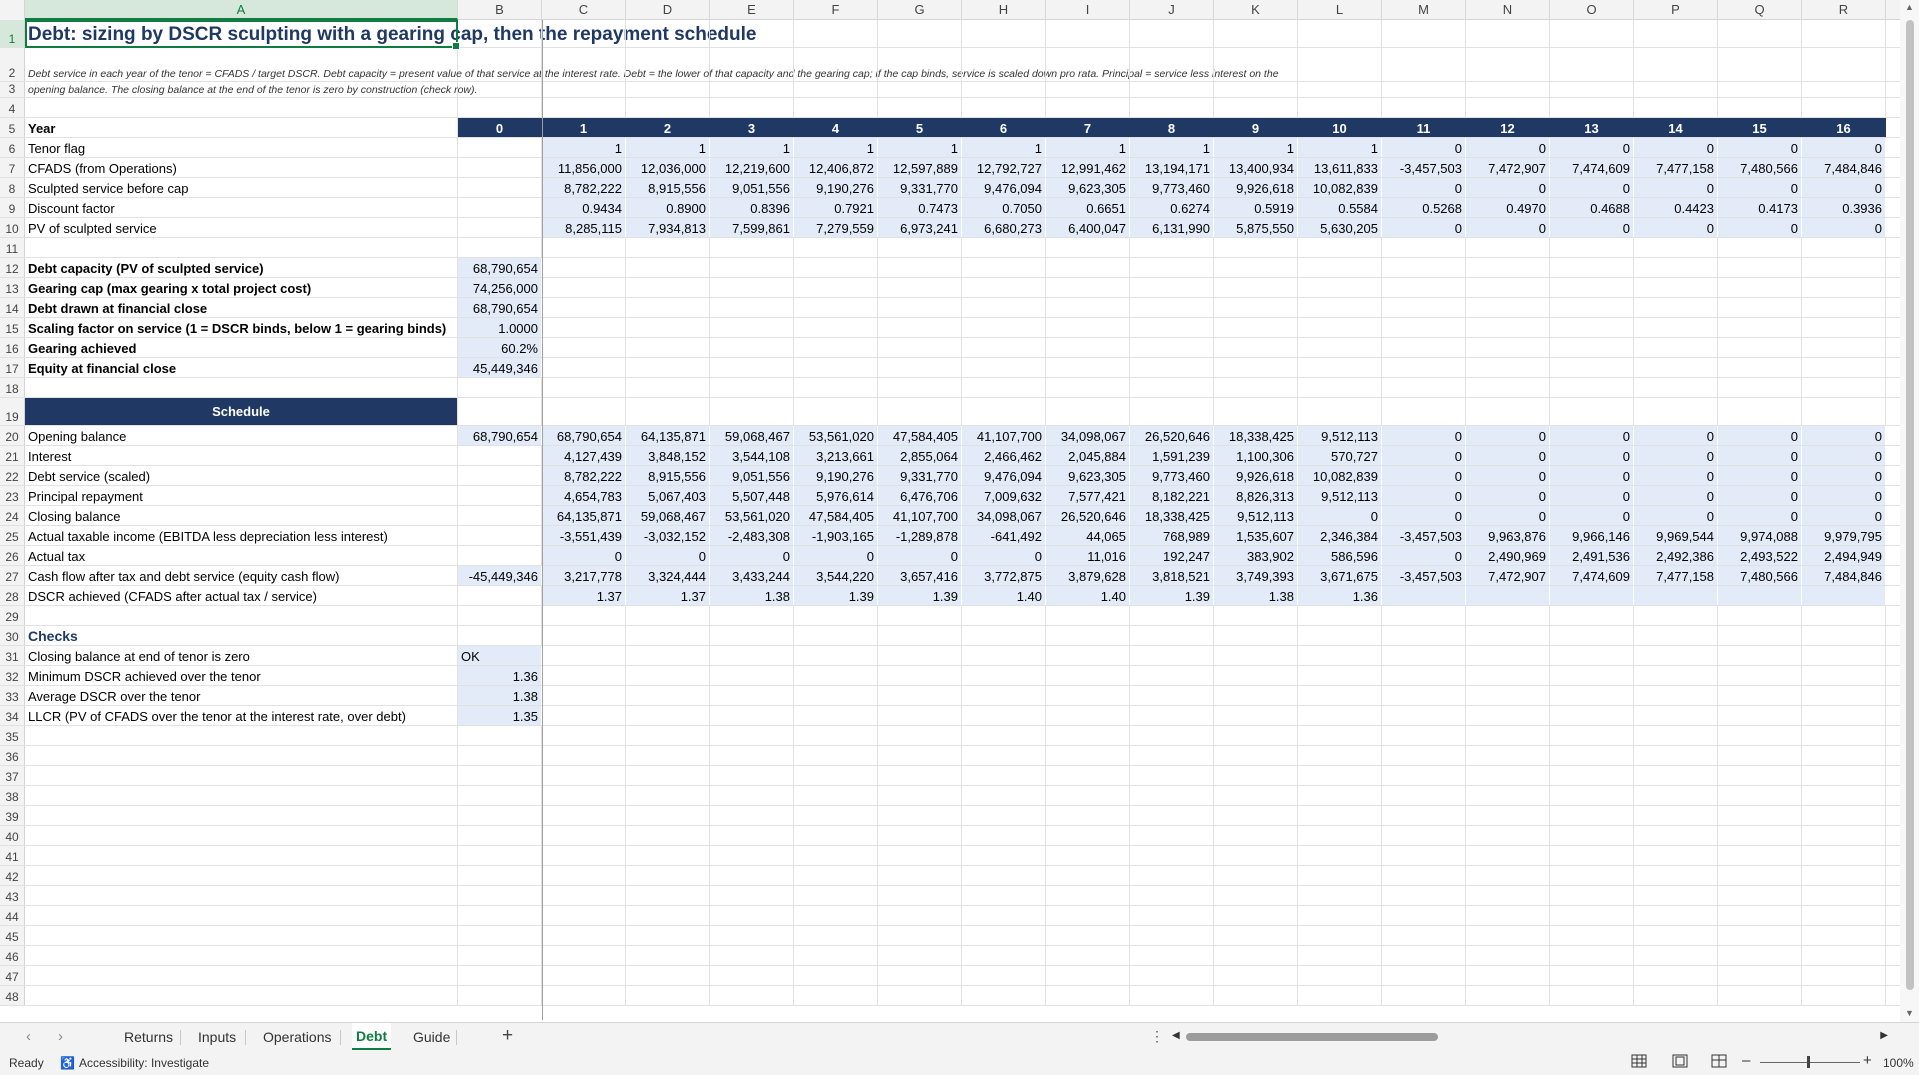 The image size is (1919, 1075). I want to click on column-header-P: P, so click(1676, 10).